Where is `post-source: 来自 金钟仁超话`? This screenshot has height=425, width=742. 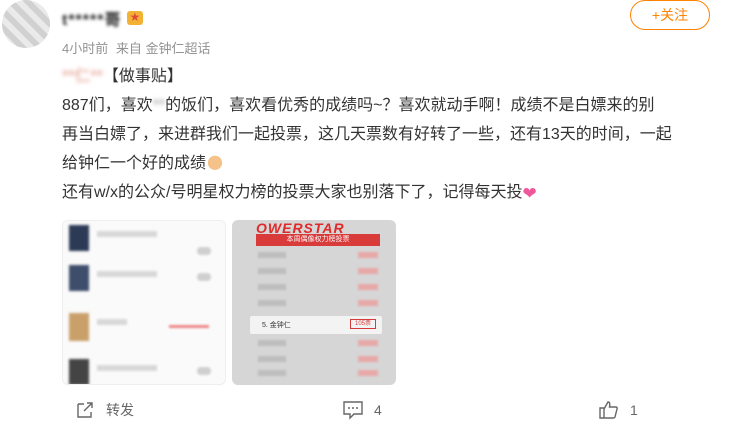
post-source: 来自 金钟仁超话 is located at coordinates (163, 48).